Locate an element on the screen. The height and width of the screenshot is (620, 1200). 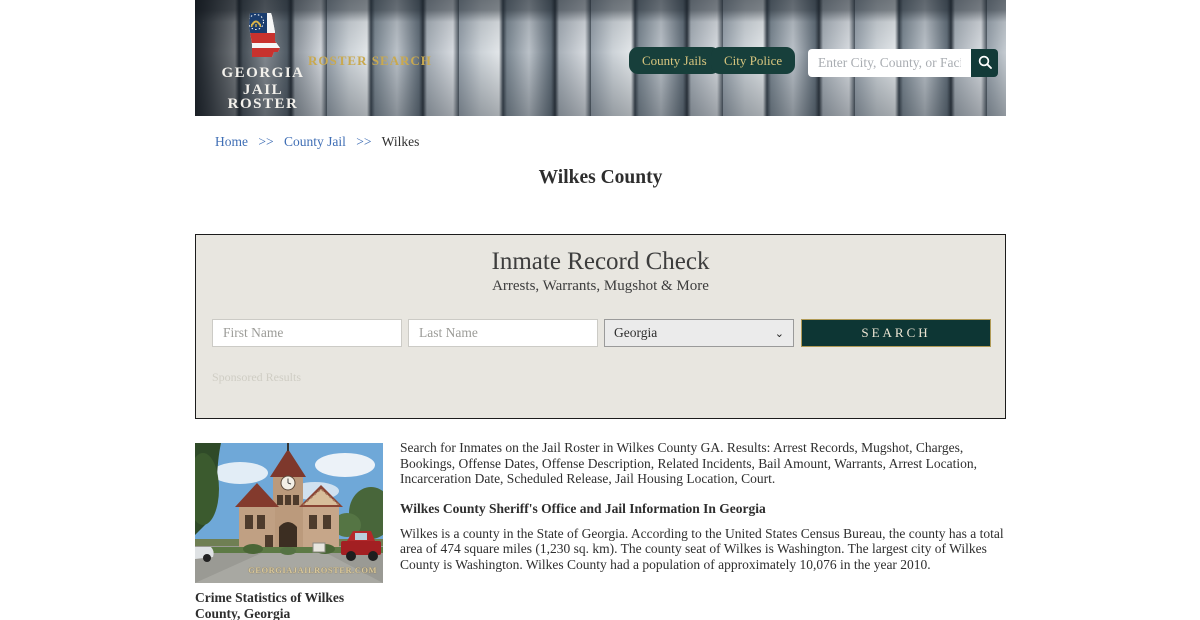
breadcrumb-county-jail-link: County Jail is located at coordinates (315, 141).